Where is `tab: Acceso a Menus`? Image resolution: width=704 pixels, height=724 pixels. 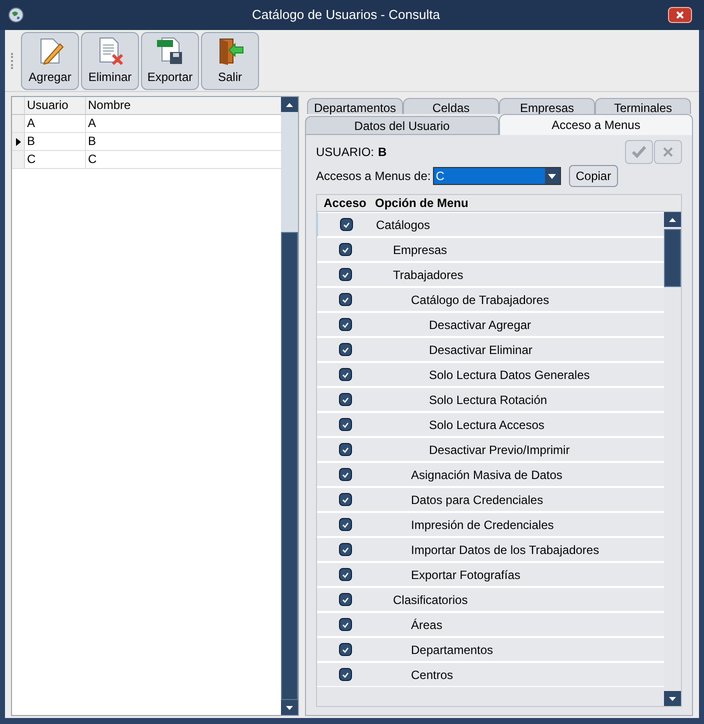
tab: Acceso a Menus is located at coordinates (596, 124).